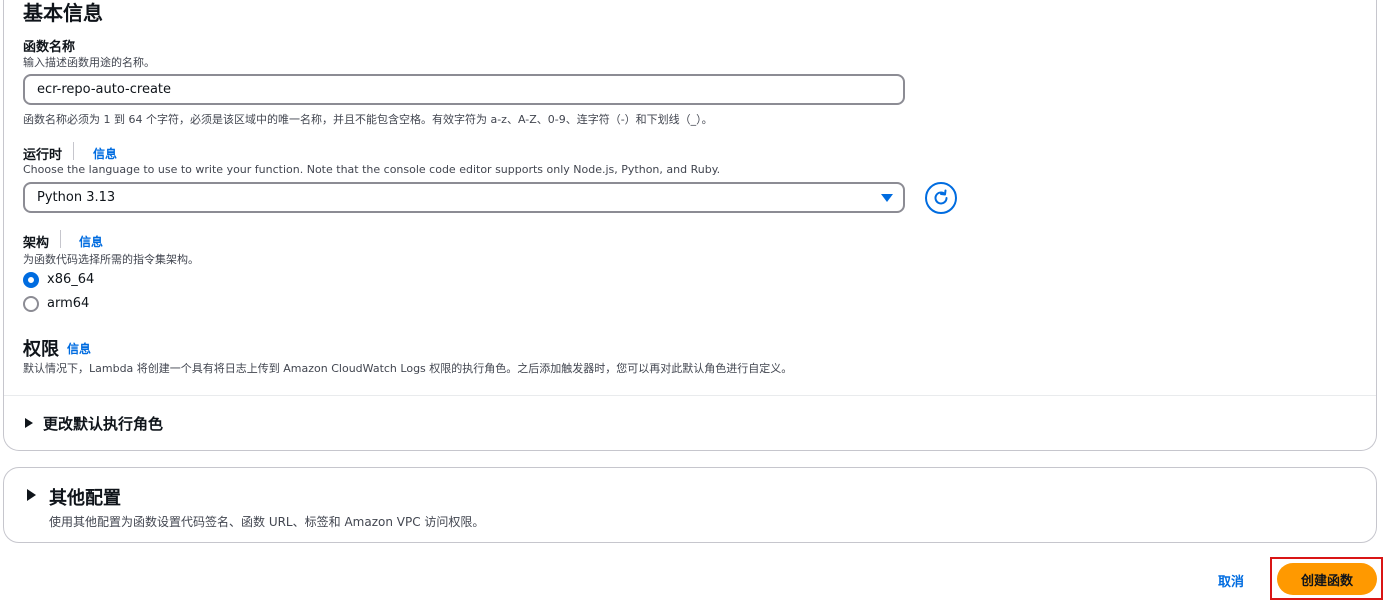  Describe the element at coordinates (103, 423) in the screenshot. I see `change-default-role-expander: 更改默认执行角色` at that location.